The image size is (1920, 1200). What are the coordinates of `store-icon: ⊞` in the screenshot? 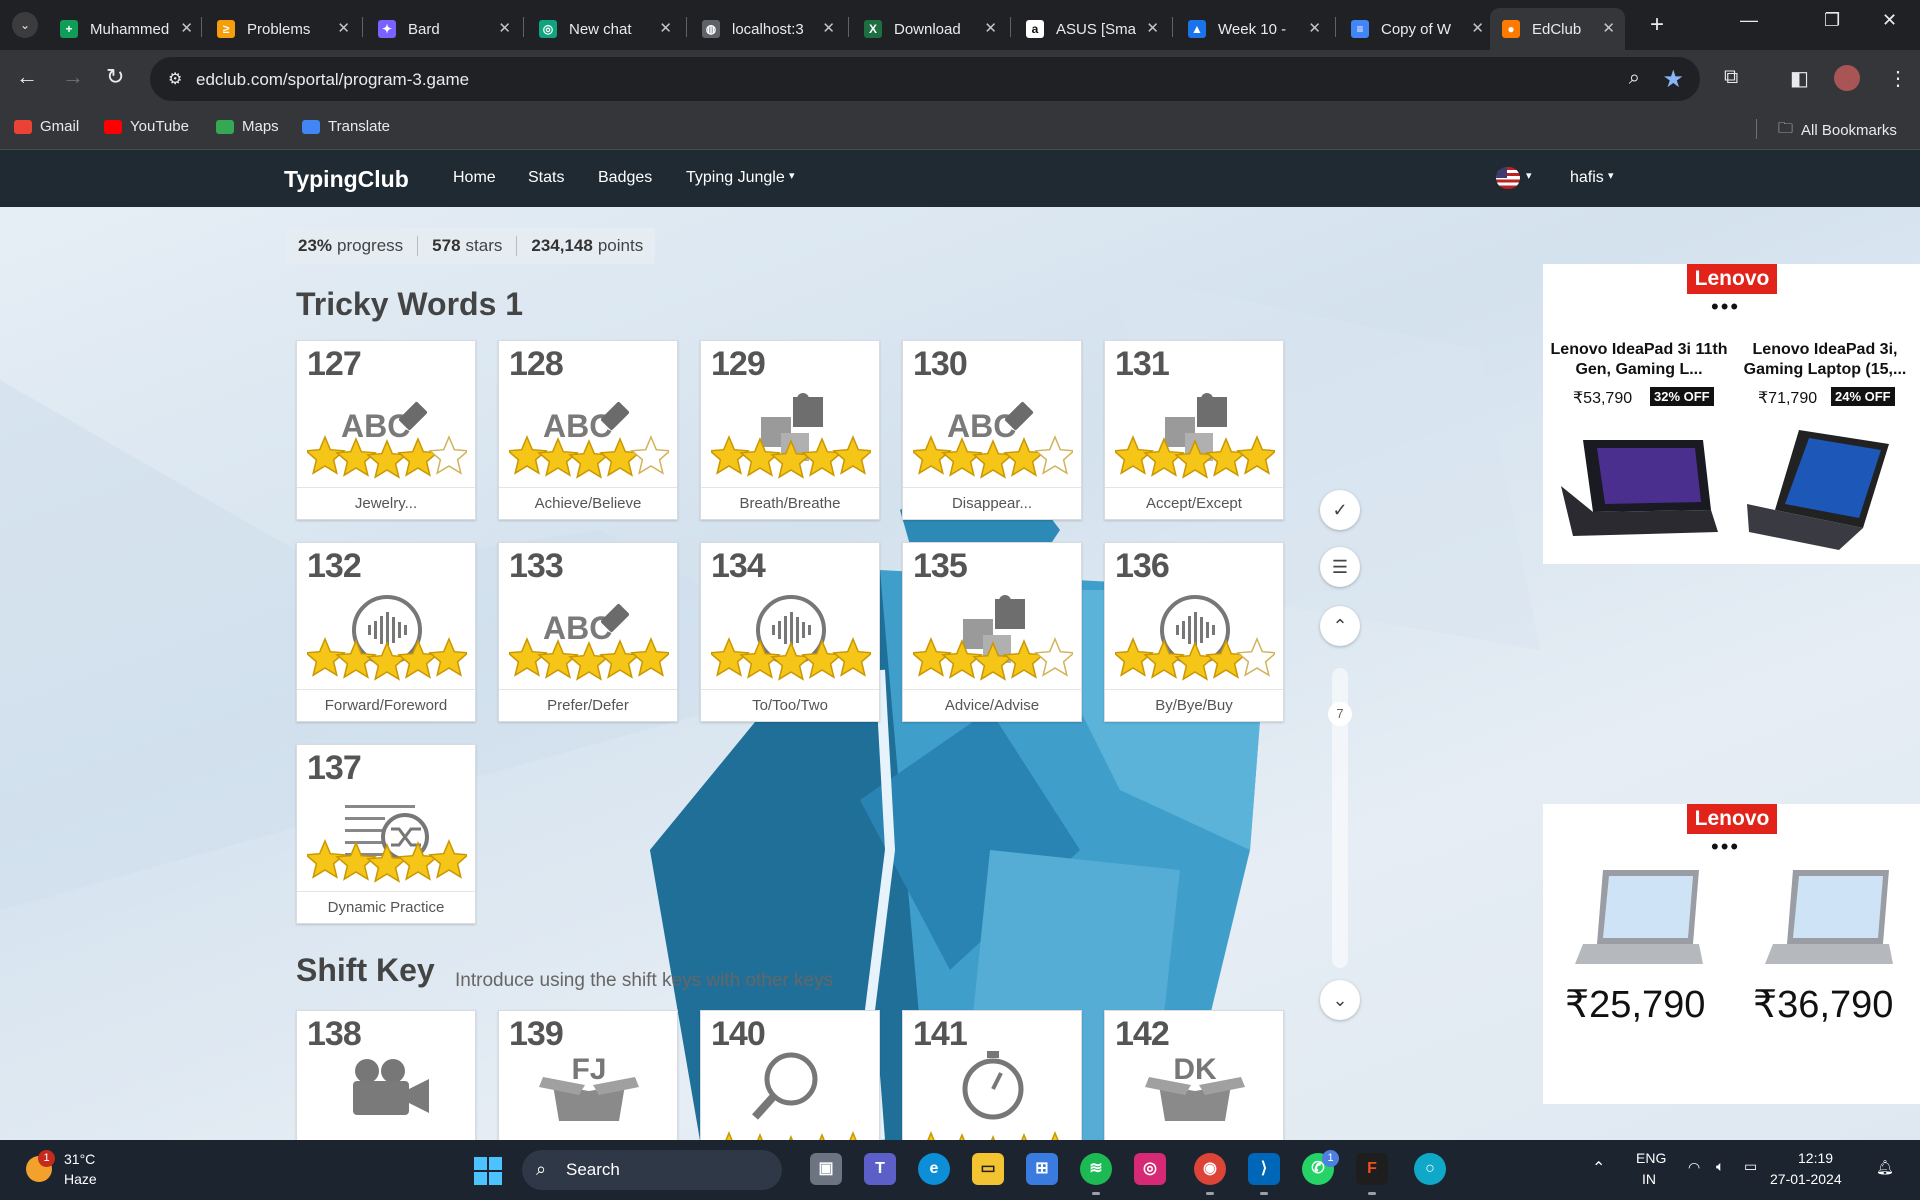 It's located at (1042, 1169).